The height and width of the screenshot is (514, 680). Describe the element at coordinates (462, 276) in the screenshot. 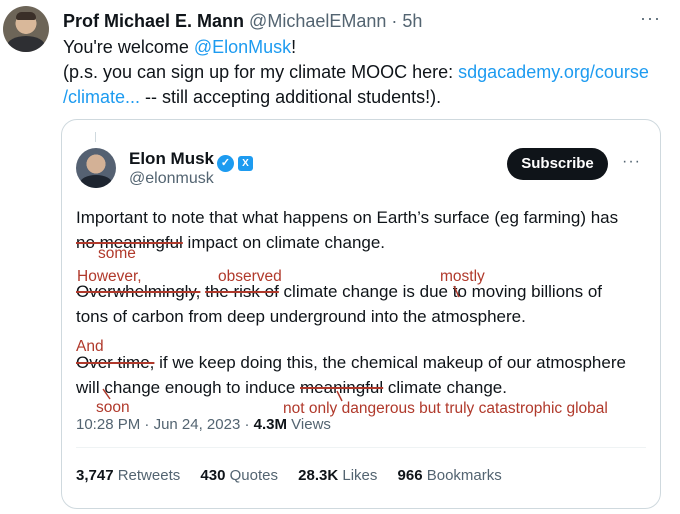

I see `annotation-mostly: mostly` at that location.